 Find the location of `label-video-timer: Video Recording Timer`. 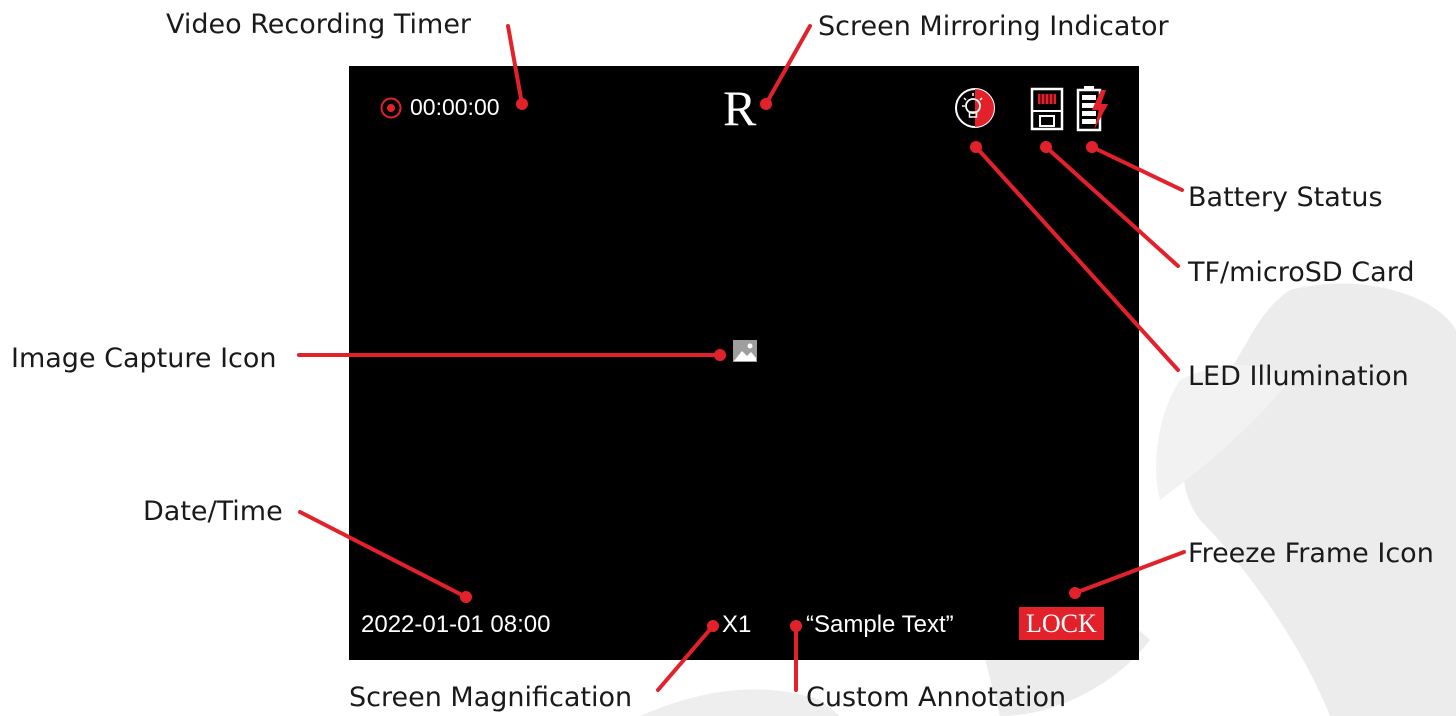

label-video-timer: Video Recording Timer is located at coordinates (319, 24).